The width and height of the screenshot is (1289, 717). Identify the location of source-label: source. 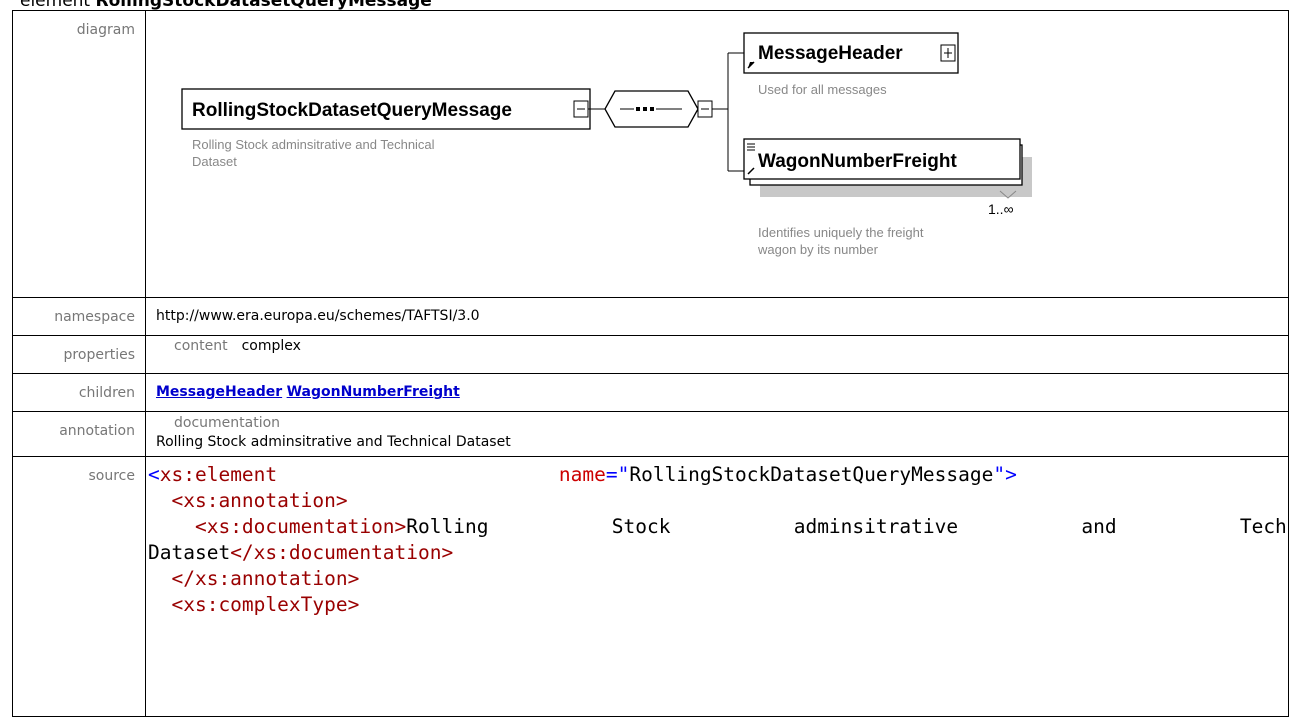
(79, 586).